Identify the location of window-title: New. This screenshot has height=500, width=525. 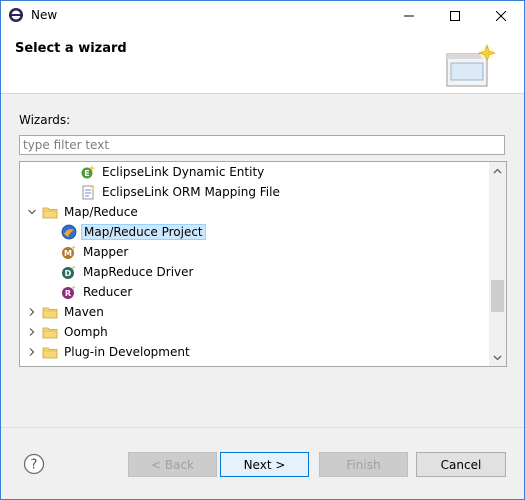
(44, 15).